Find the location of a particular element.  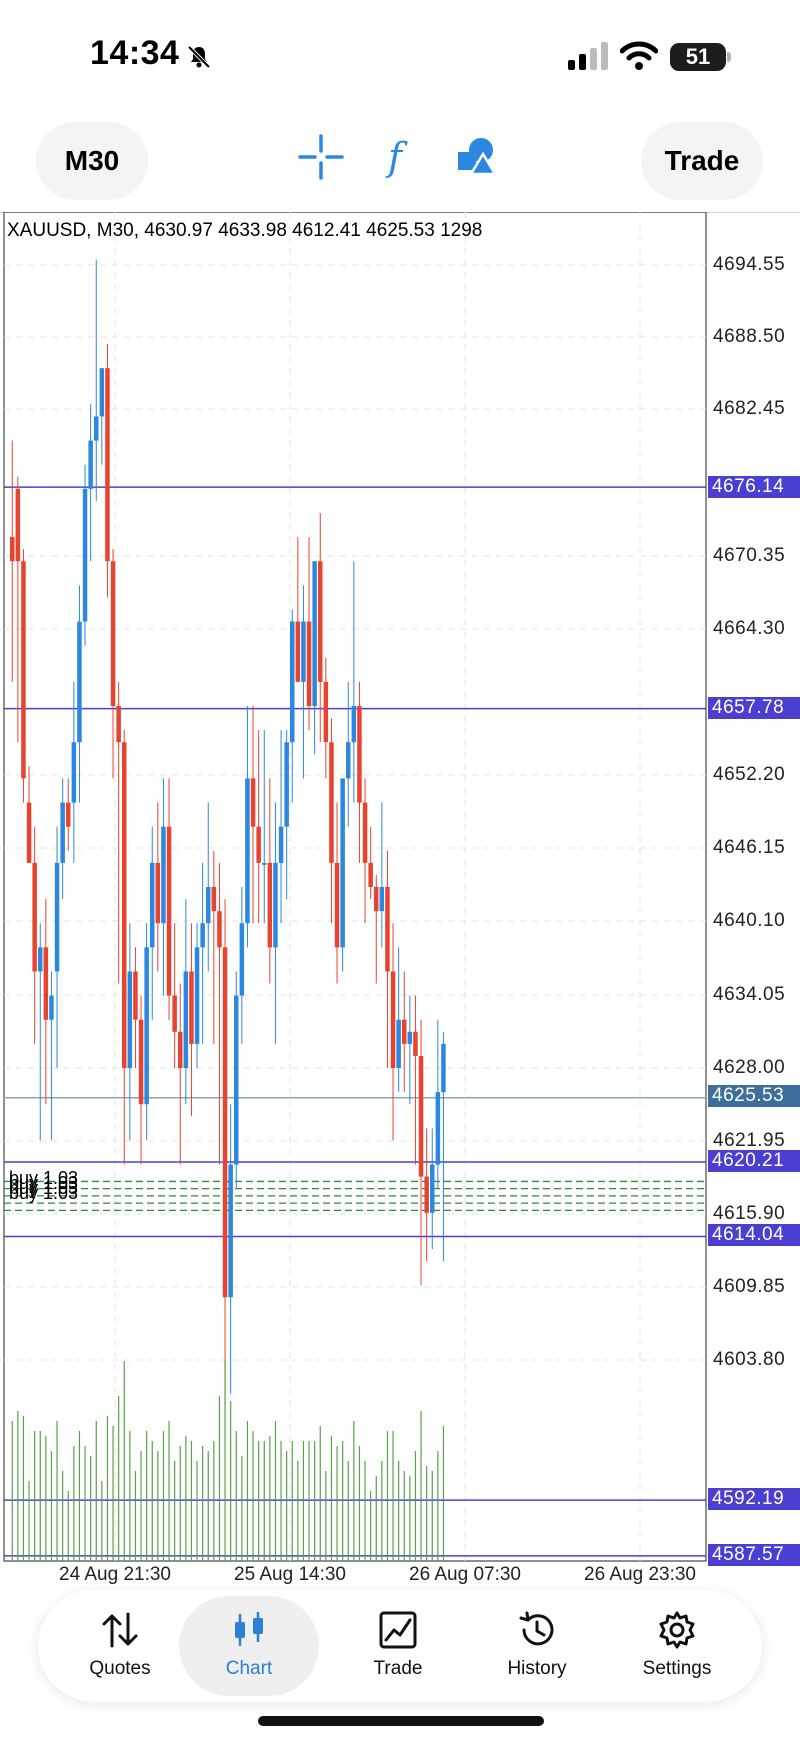

price-scale-label: 4694.55 is located at coordinates (749, 264).